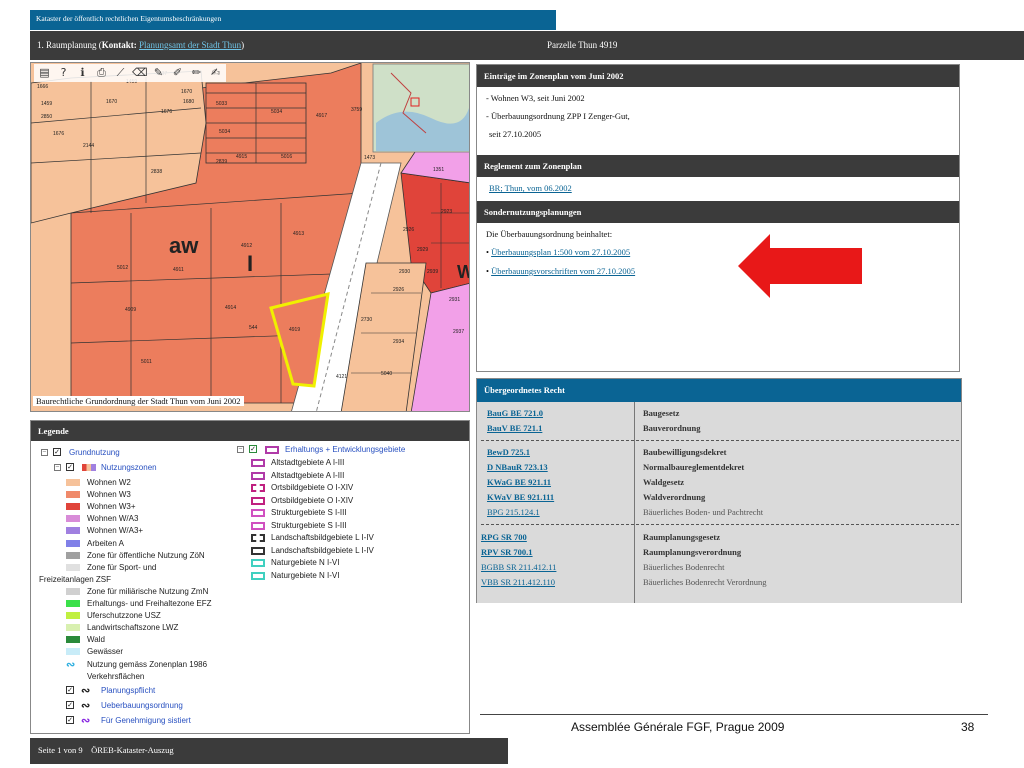  Describe the element at coordinates (122, 567) in the screenshot. I see `legend-item-label: Zone für Sport- und` at that location.